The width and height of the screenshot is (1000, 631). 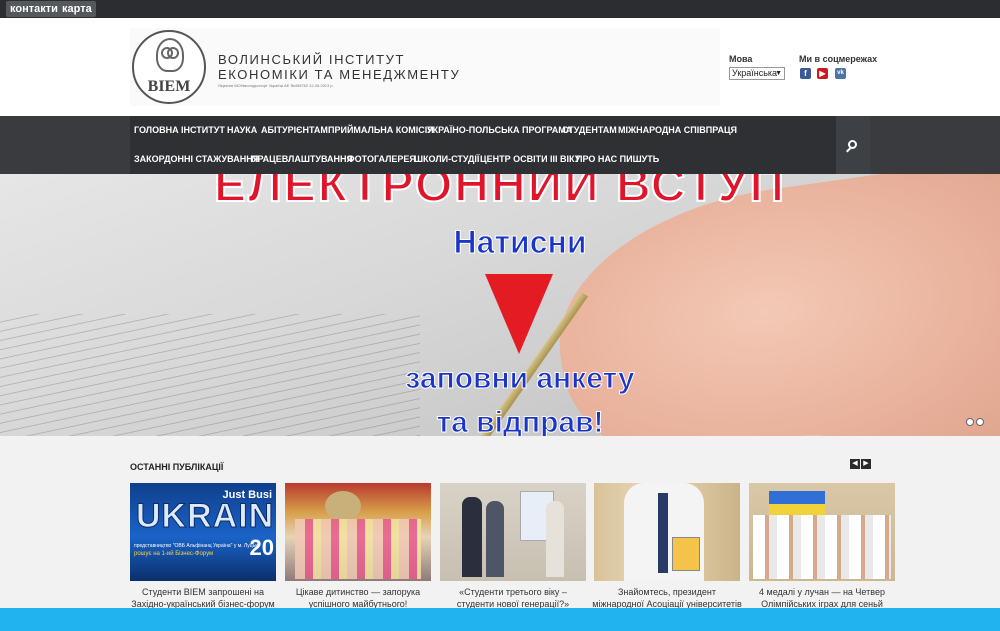 I want to click on emblem-text: BIEM, so click(x=169, y=86).